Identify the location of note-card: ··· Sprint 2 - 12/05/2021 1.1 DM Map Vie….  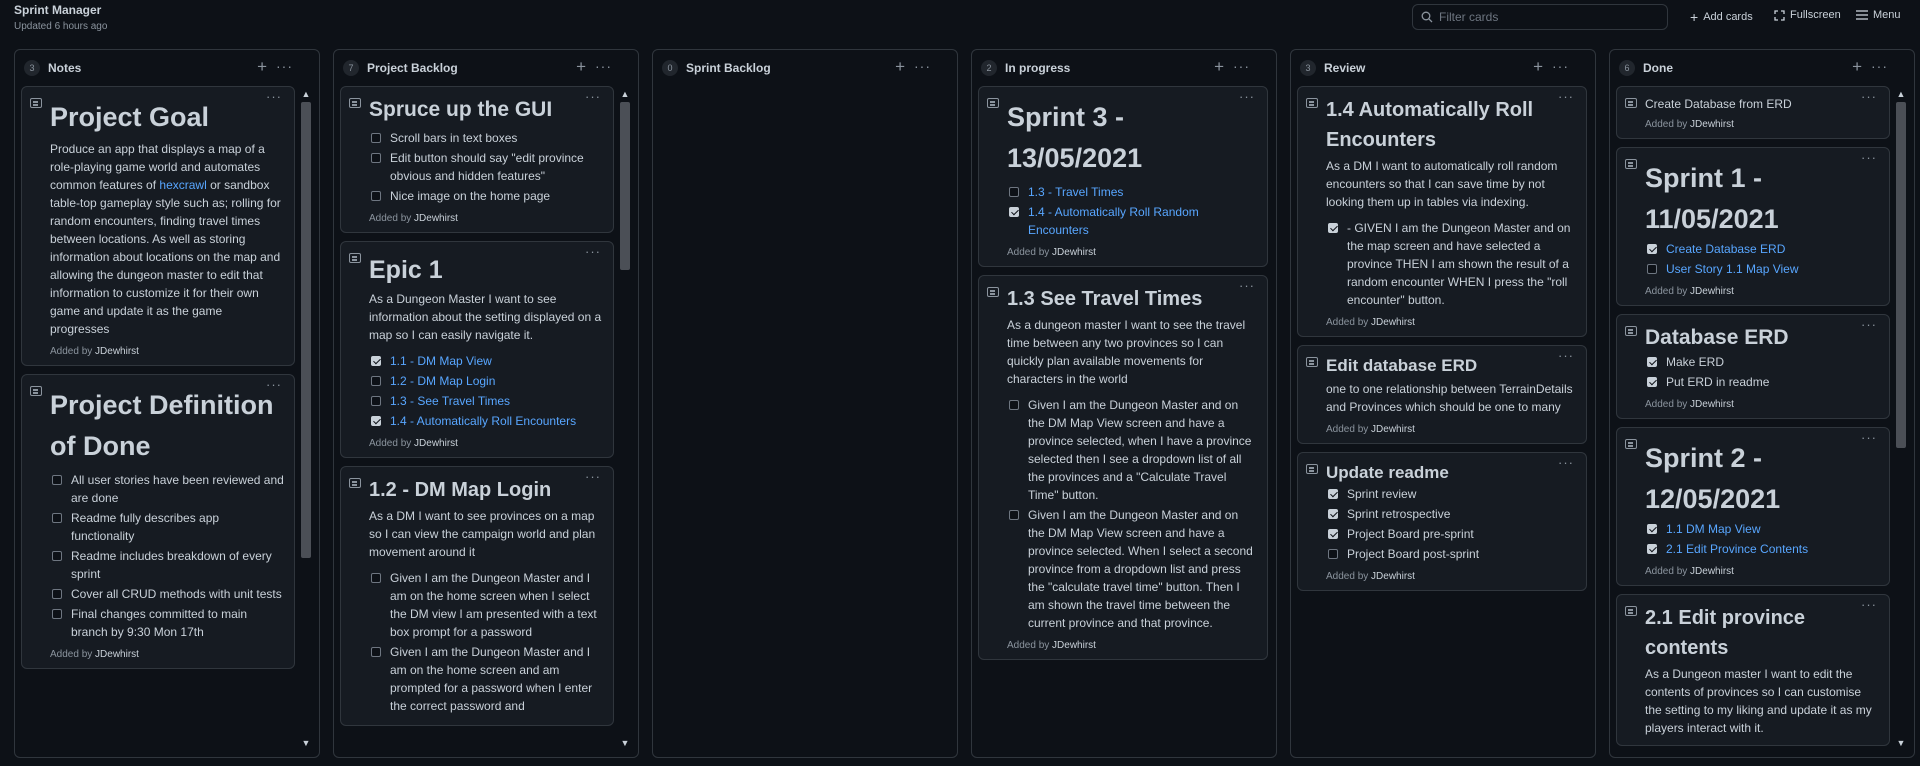
(1753, 506).